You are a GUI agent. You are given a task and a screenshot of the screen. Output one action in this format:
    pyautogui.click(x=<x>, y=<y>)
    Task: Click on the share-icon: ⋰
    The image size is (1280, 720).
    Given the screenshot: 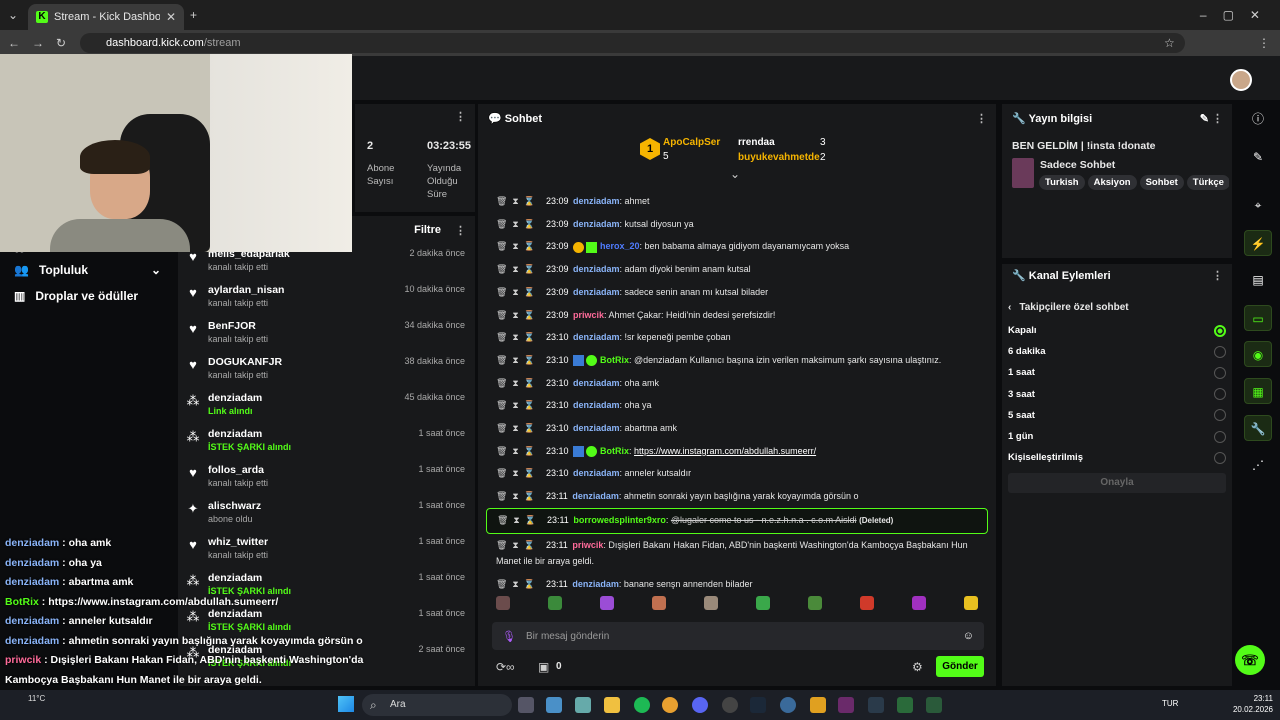 What is the action you would take?
    pyautogui.click(x=1258, y=465)
    